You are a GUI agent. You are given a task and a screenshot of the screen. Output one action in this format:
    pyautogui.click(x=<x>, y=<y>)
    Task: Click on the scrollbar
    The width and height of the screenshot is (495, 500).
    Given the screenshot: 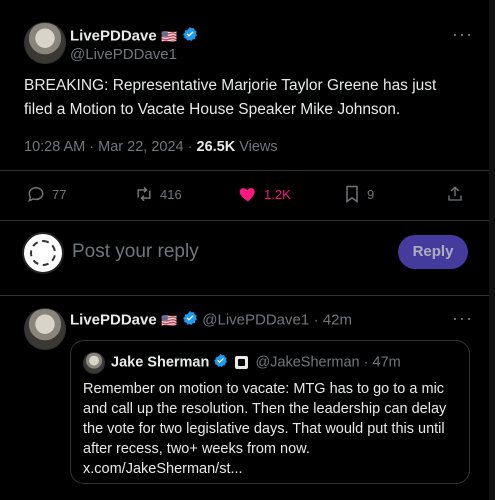 What is the action you would take?
    pyautogui.click(x=492, y=250)
    